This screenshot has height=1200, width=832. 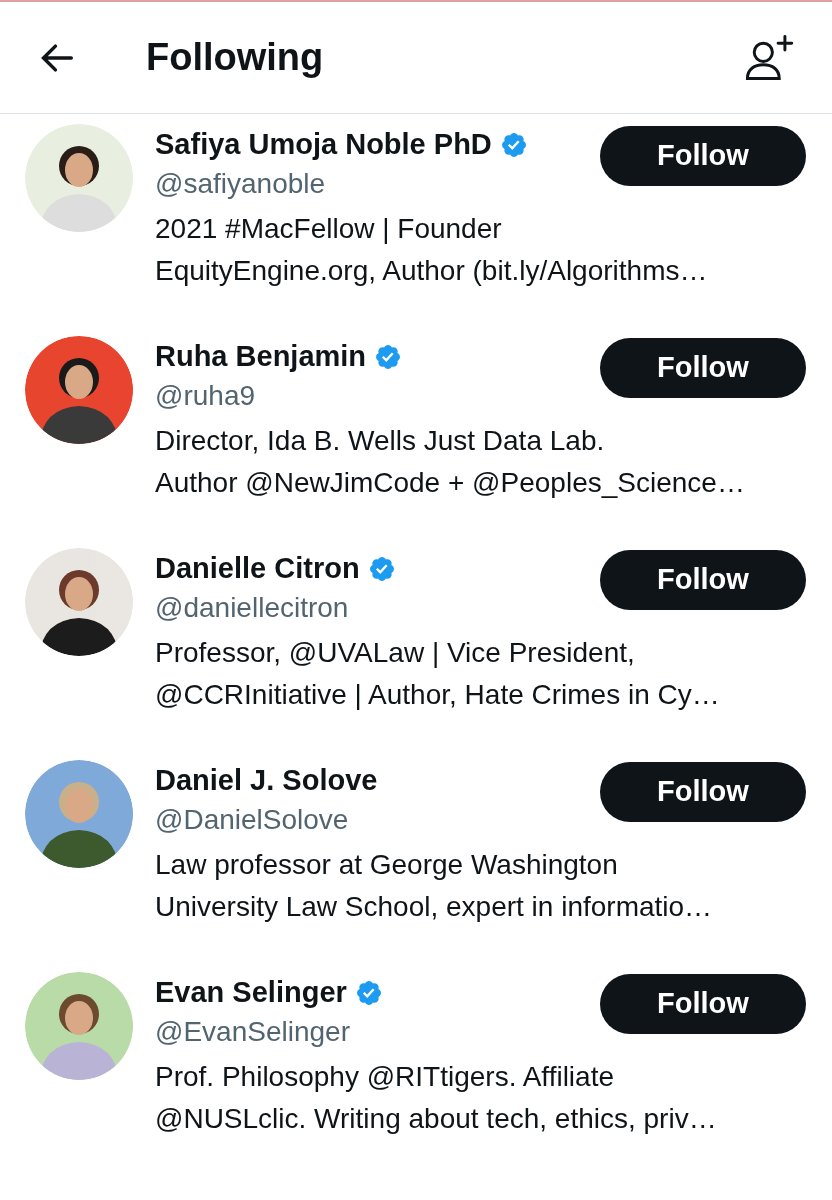 What do you see at coordinates (377, 820) in the screenshot?
I see `account-handle: @DanielSolove` at bounding box center [377, 820].